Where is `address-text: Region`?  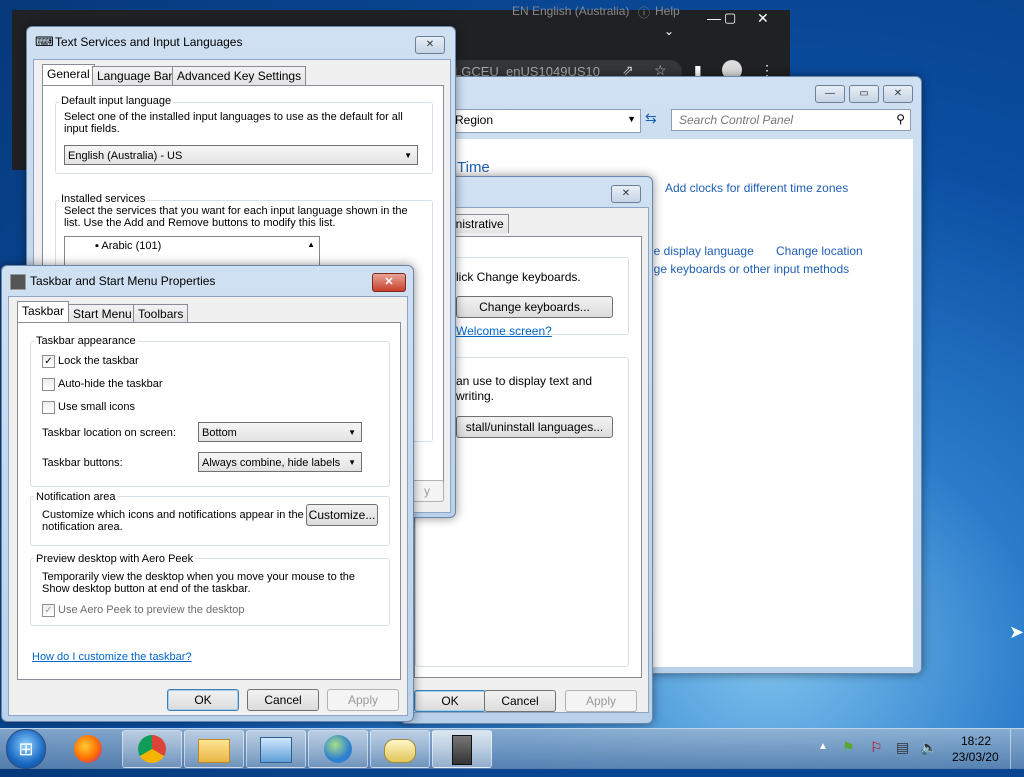 address-text: Region is located at coordinates (474, 120).